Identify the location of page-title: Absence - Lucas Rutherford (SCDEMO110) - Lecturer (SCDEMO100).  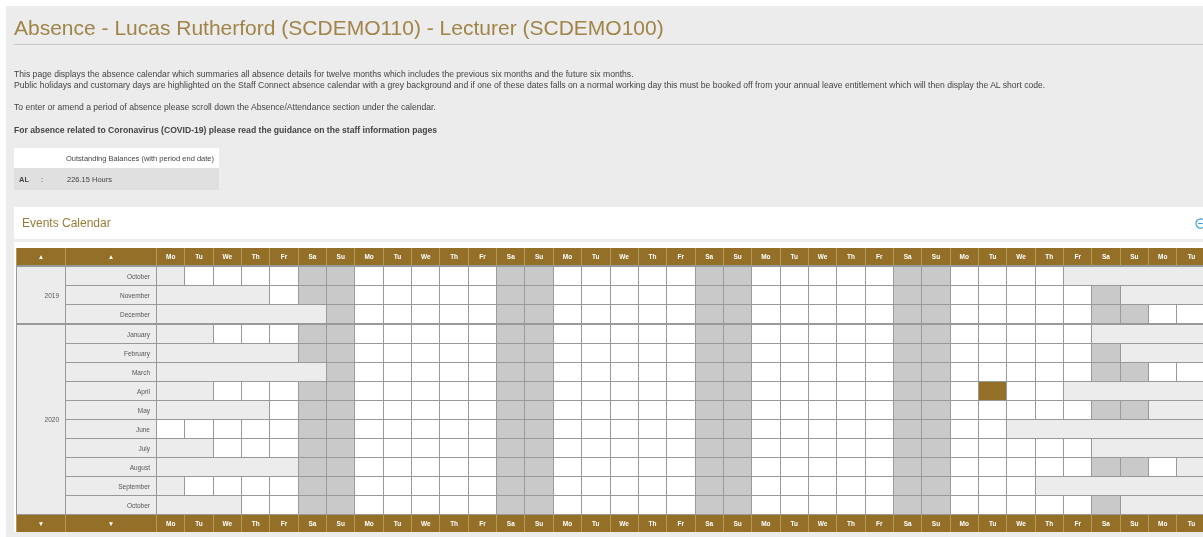
(339, 28).